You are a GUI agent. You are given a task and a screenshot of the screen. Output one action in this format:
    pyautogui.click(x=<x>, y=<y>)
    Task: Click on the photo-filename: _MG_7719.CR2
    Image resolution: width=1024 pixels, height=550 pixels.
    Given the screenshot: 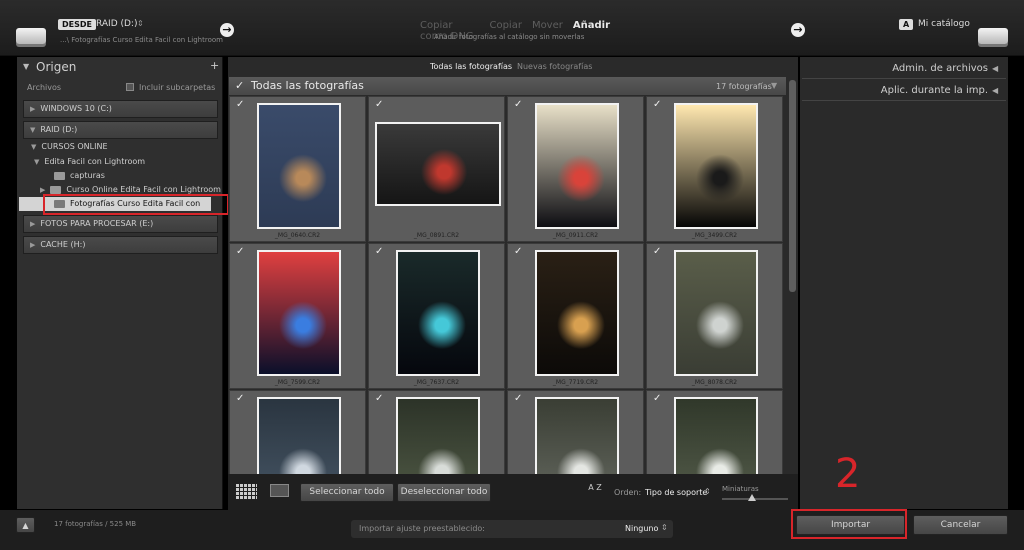 What is the action you would take?
    pyautogui.click(x=575, y=382)
    